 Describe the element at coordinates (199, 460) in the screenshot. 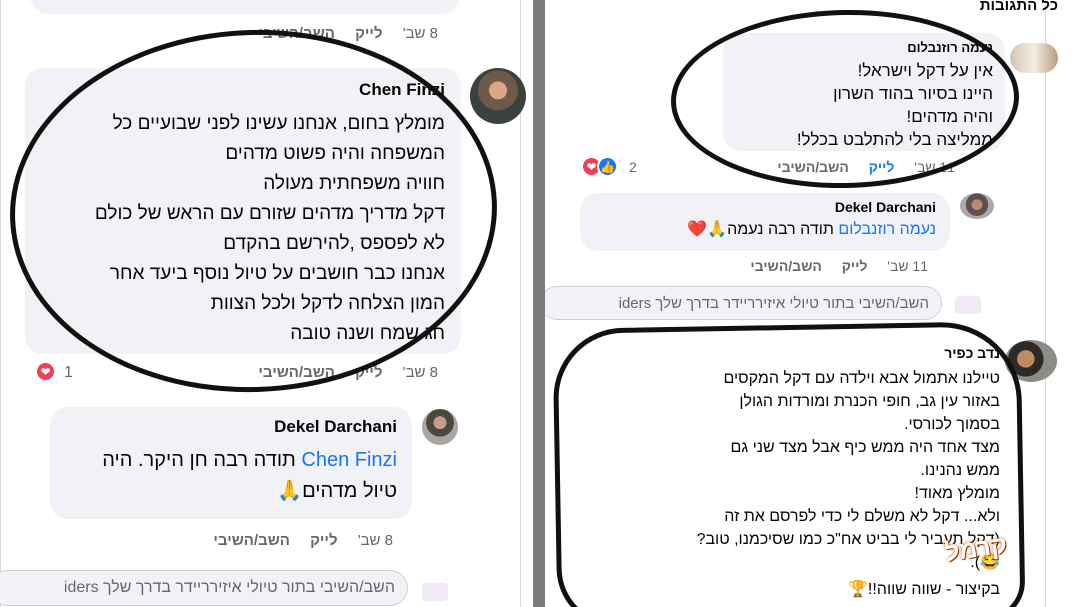

I see `reply-text-part: תודה רבה חן היקר. היה` at that location.